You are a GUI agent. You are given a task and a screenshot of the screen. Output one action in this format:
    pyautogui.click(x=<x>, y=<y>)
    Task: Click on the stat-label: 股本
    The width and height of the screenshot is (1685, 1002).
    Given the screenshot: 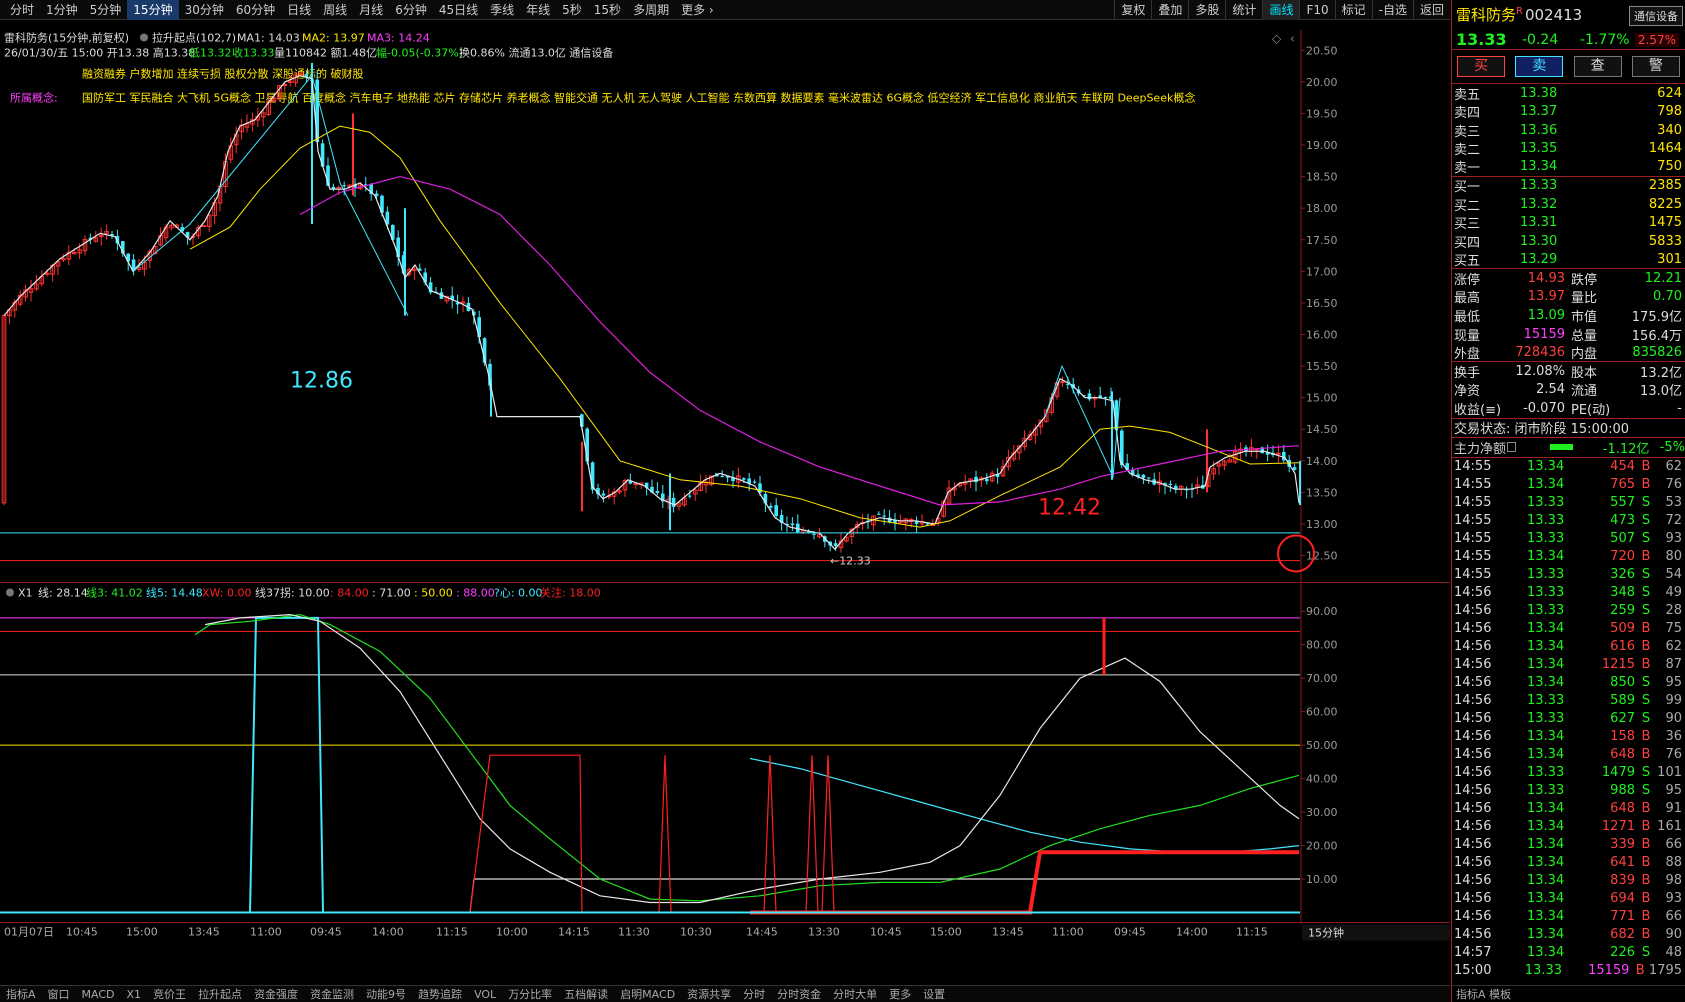 What is the action you would take?
    pyautogui.click(x=1584, y=373)
    